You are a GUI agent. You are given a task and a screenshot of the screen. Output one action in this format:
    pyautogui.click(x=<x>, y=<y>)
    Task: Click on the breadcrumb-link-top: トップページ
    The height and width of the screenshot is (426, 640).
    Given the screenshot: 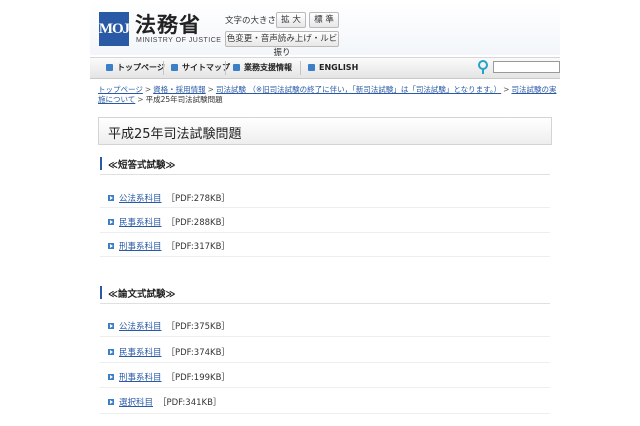 What is the action you would take?
    pyautogui.click(x=120, y=89)
    